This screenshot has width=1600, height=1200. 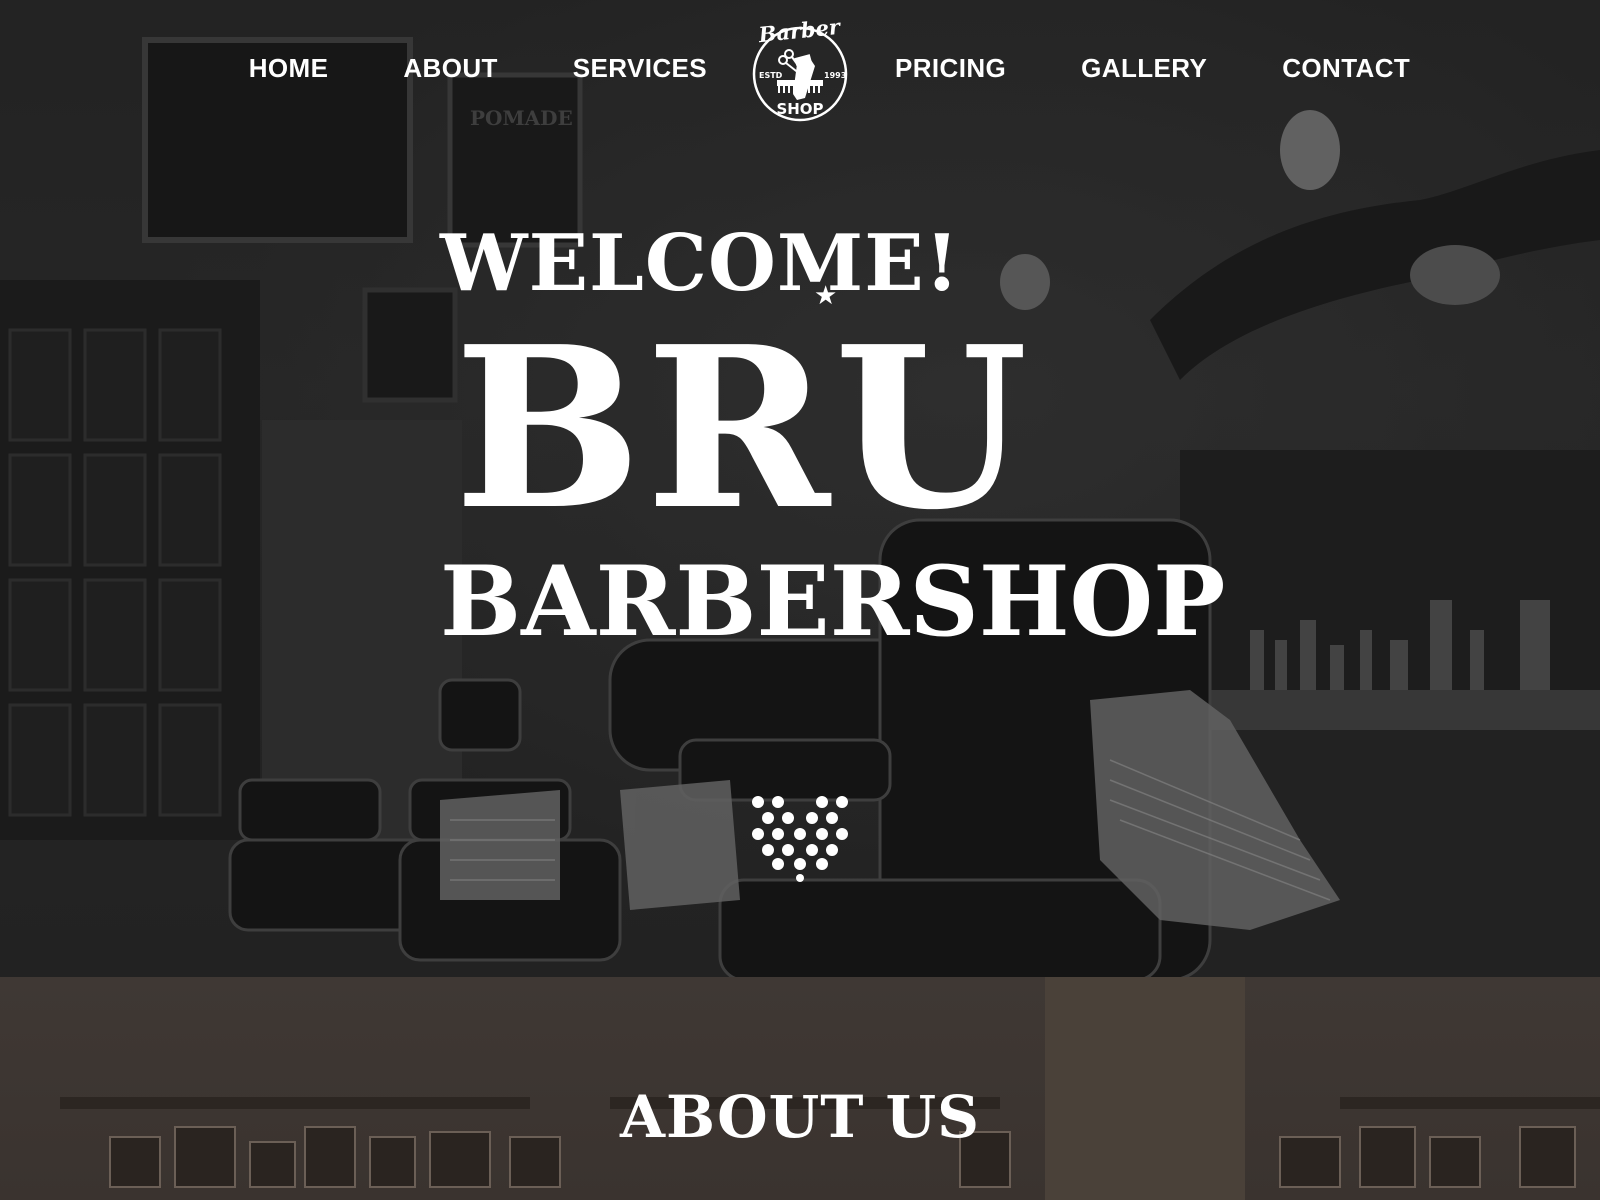 What do you see at coordinates (743, 429) in the screenshot?
I see `hero-title: BRU` at bounding box center [743, 429].